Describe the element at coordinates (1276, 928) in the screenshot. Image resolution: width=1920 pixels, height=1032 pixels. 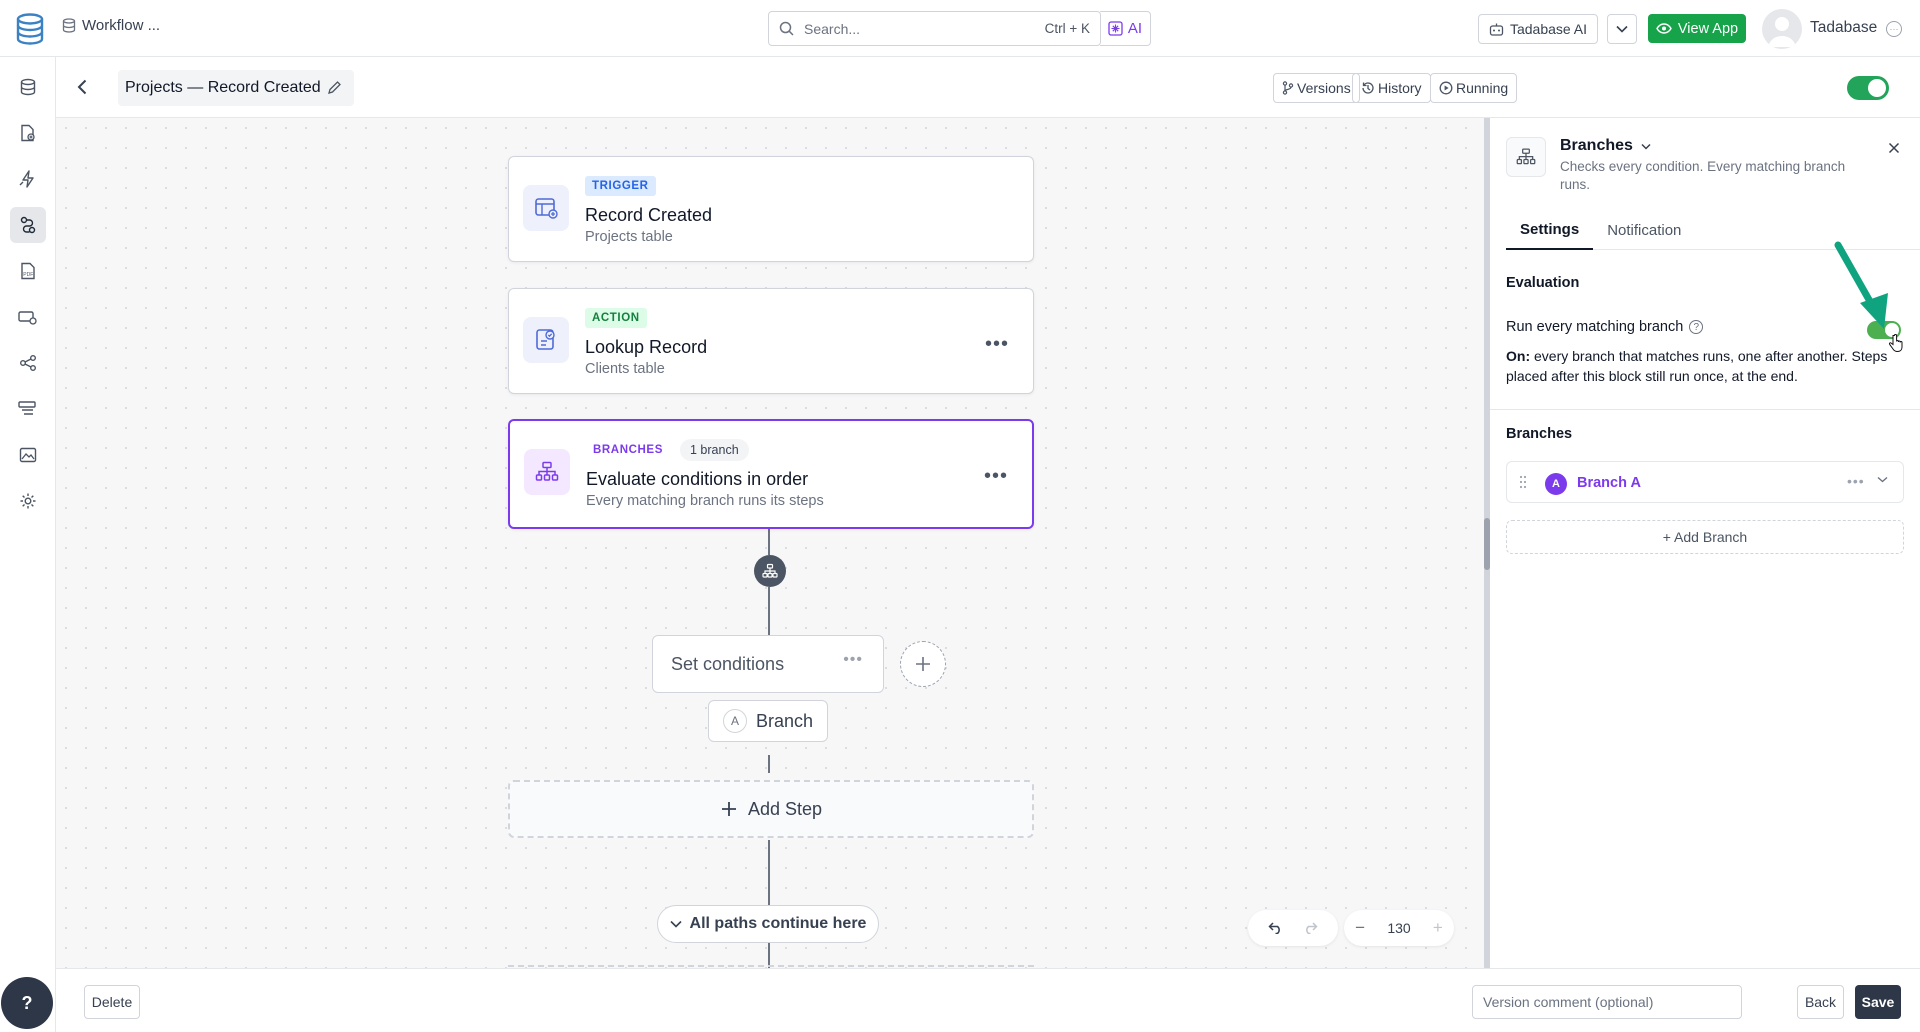
I see `undo-icon` at that location.